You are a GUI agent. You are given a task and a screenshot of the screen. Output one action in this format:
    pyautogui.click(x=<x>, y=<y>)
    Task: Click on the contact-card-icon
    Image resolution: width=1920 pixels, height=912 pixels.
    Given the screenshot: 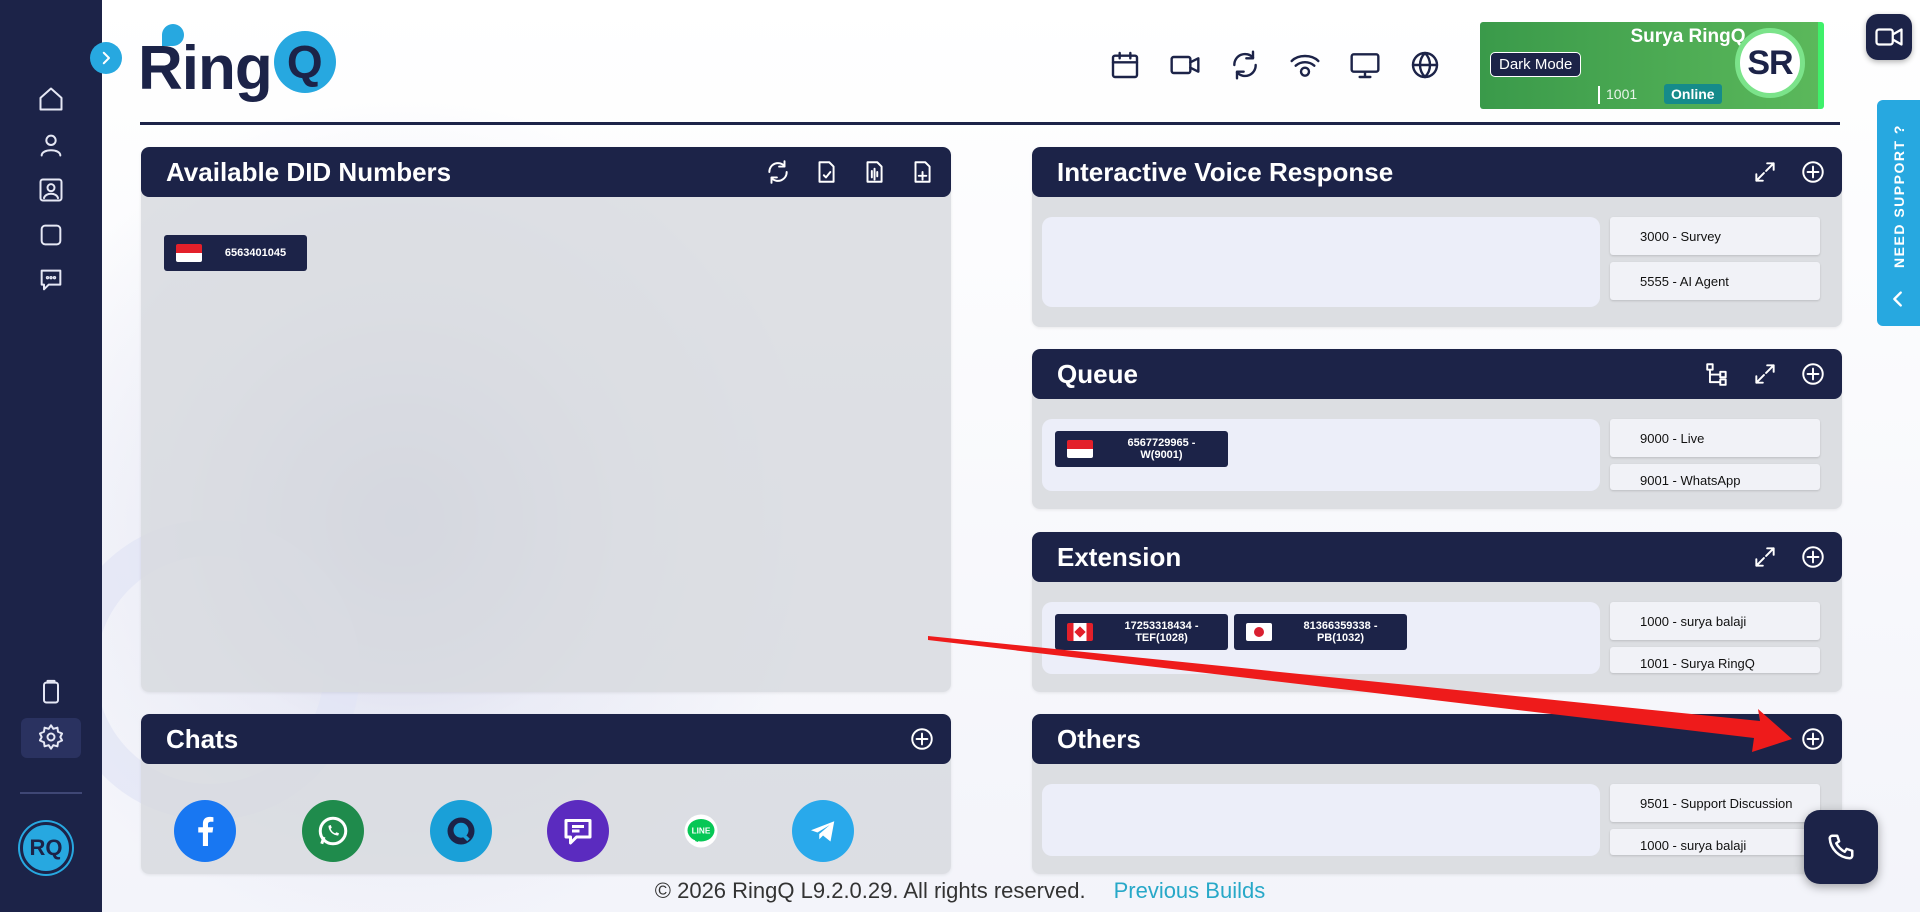 What is the action you would take?
    pyautogui.click(x=51, y=190)
    